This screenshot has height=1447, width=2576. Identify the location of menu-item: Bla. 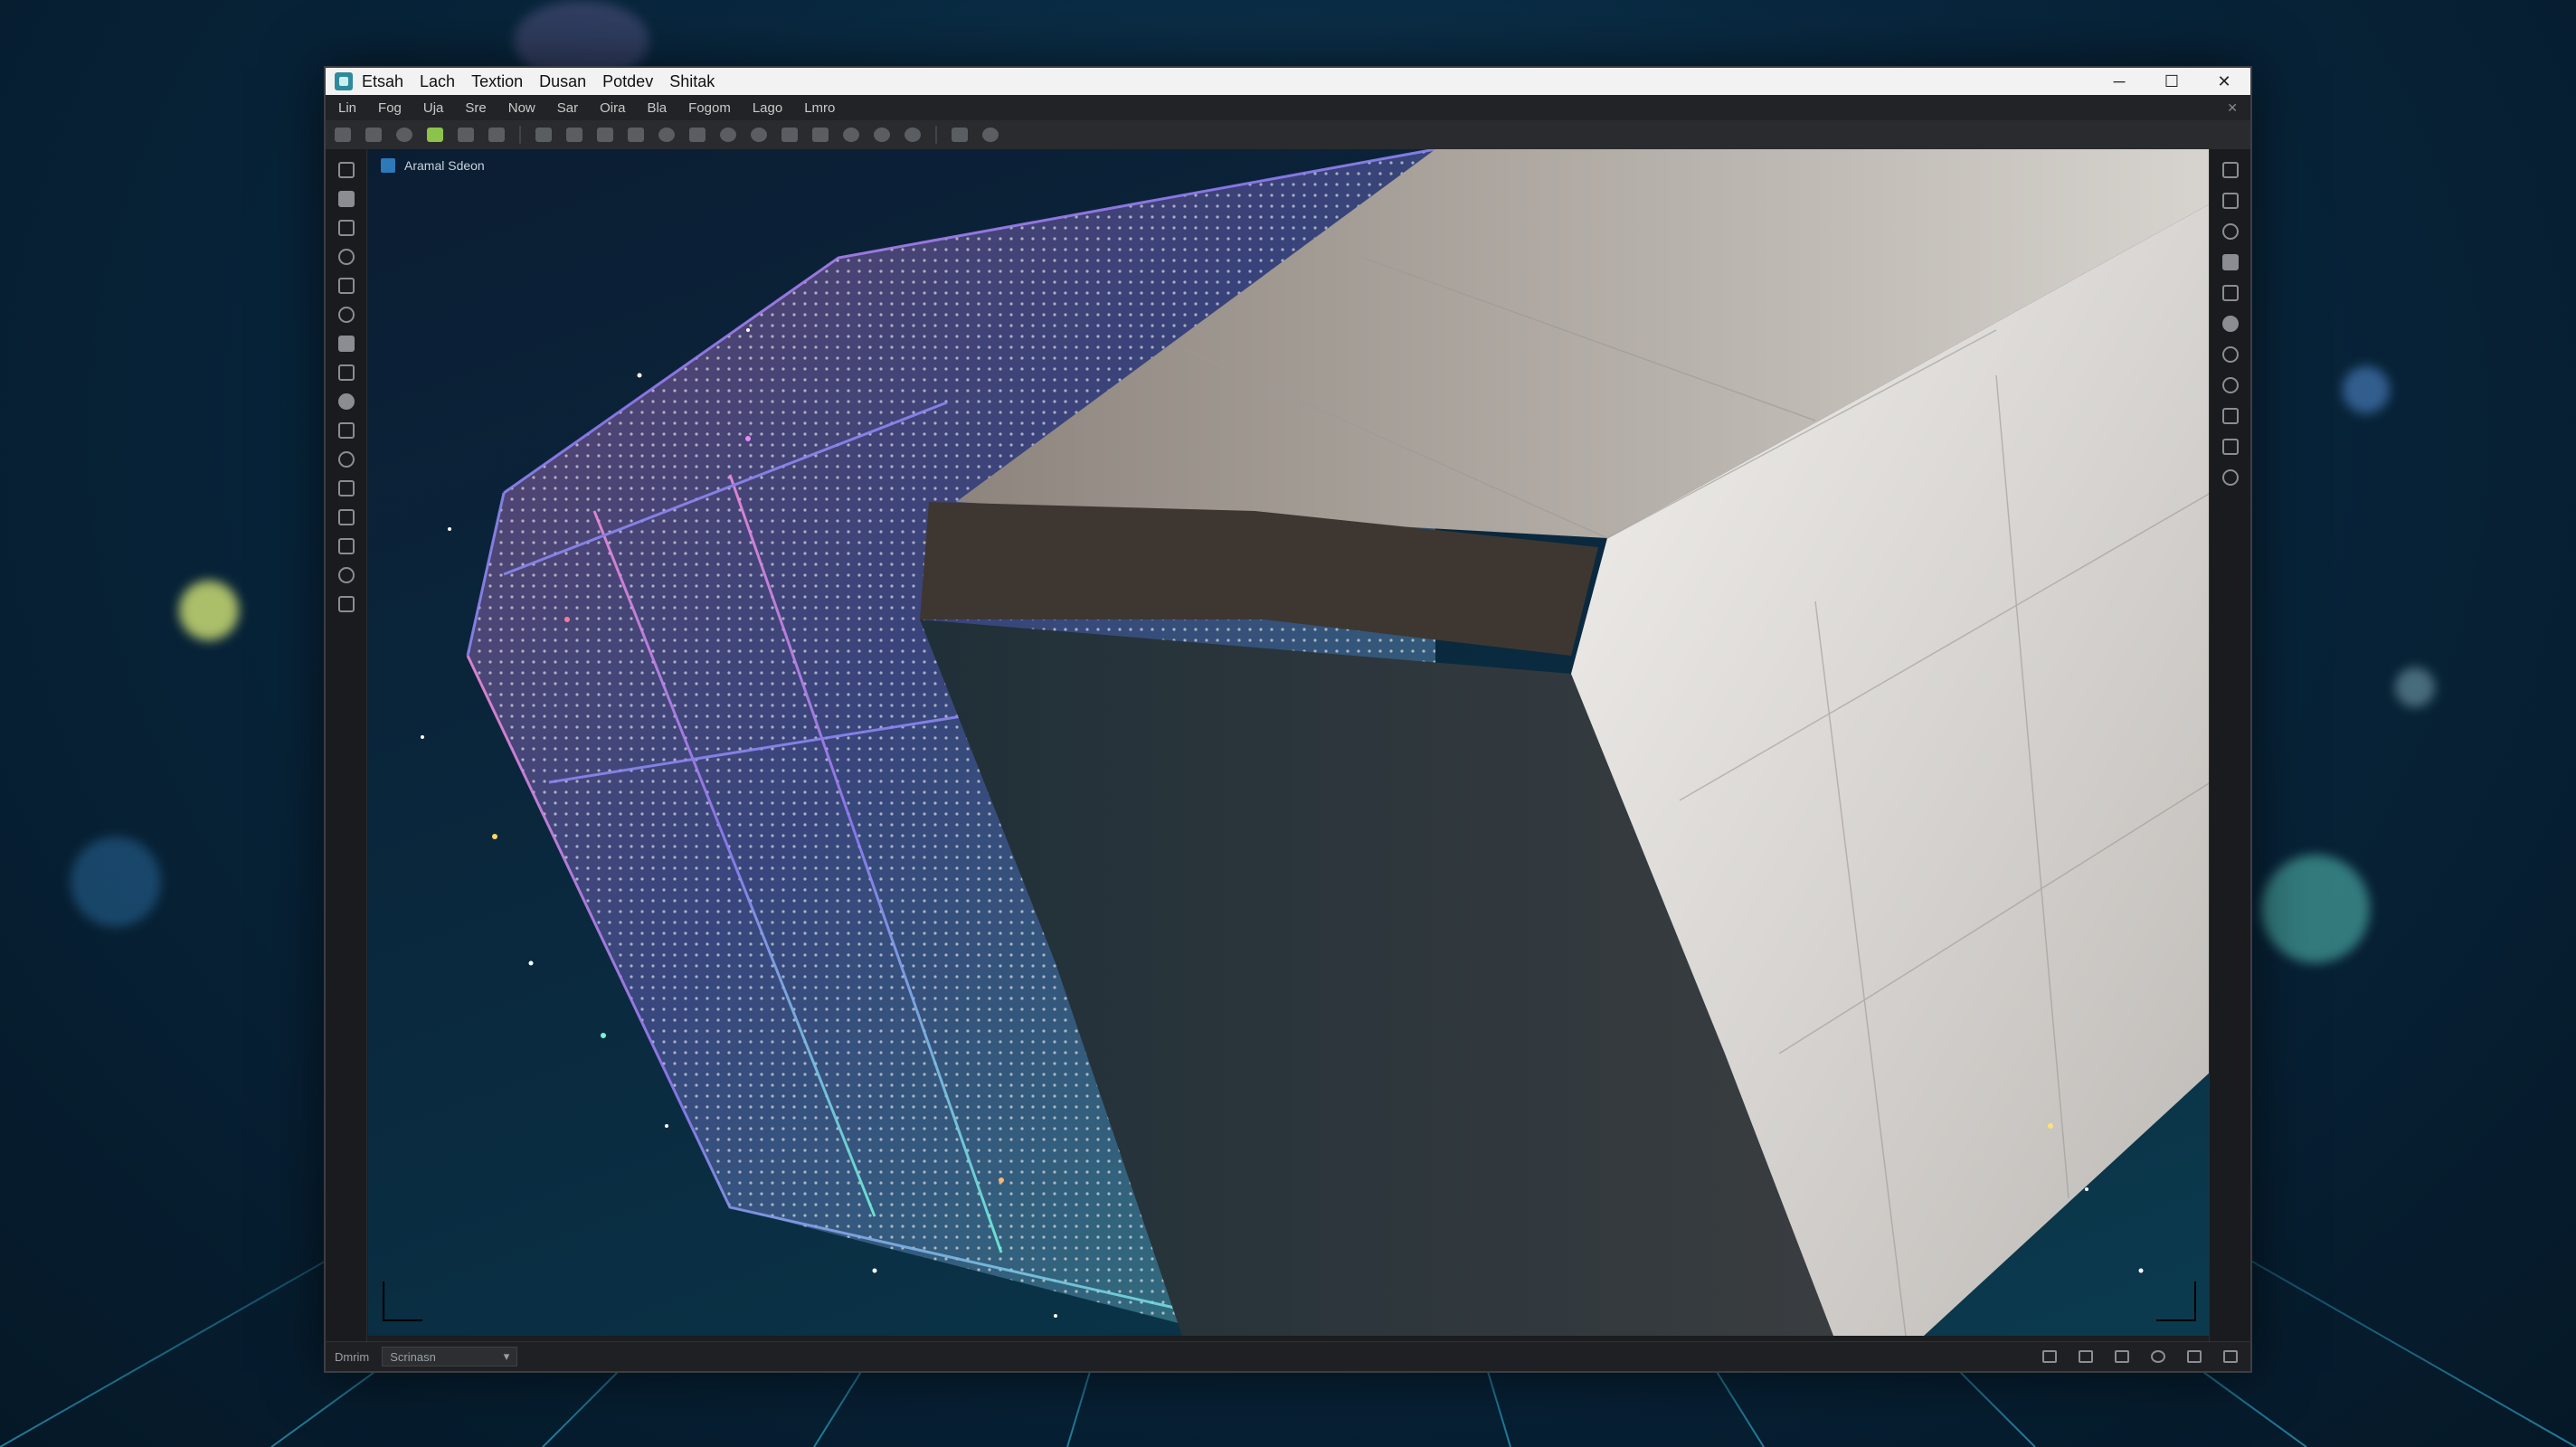
(657, 108).